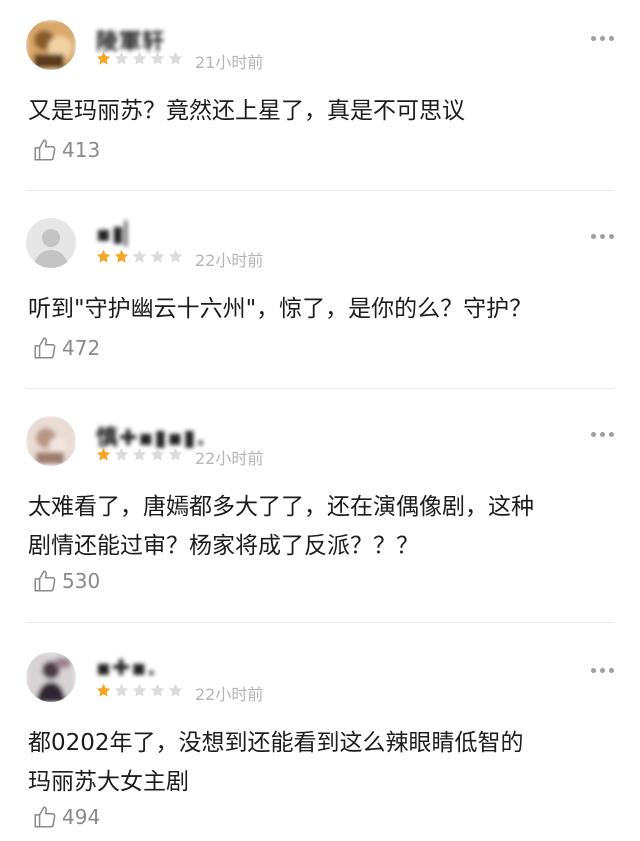 This screenshot has height=841, width=640. I want to click on like-button: 413, so click(66, 150).